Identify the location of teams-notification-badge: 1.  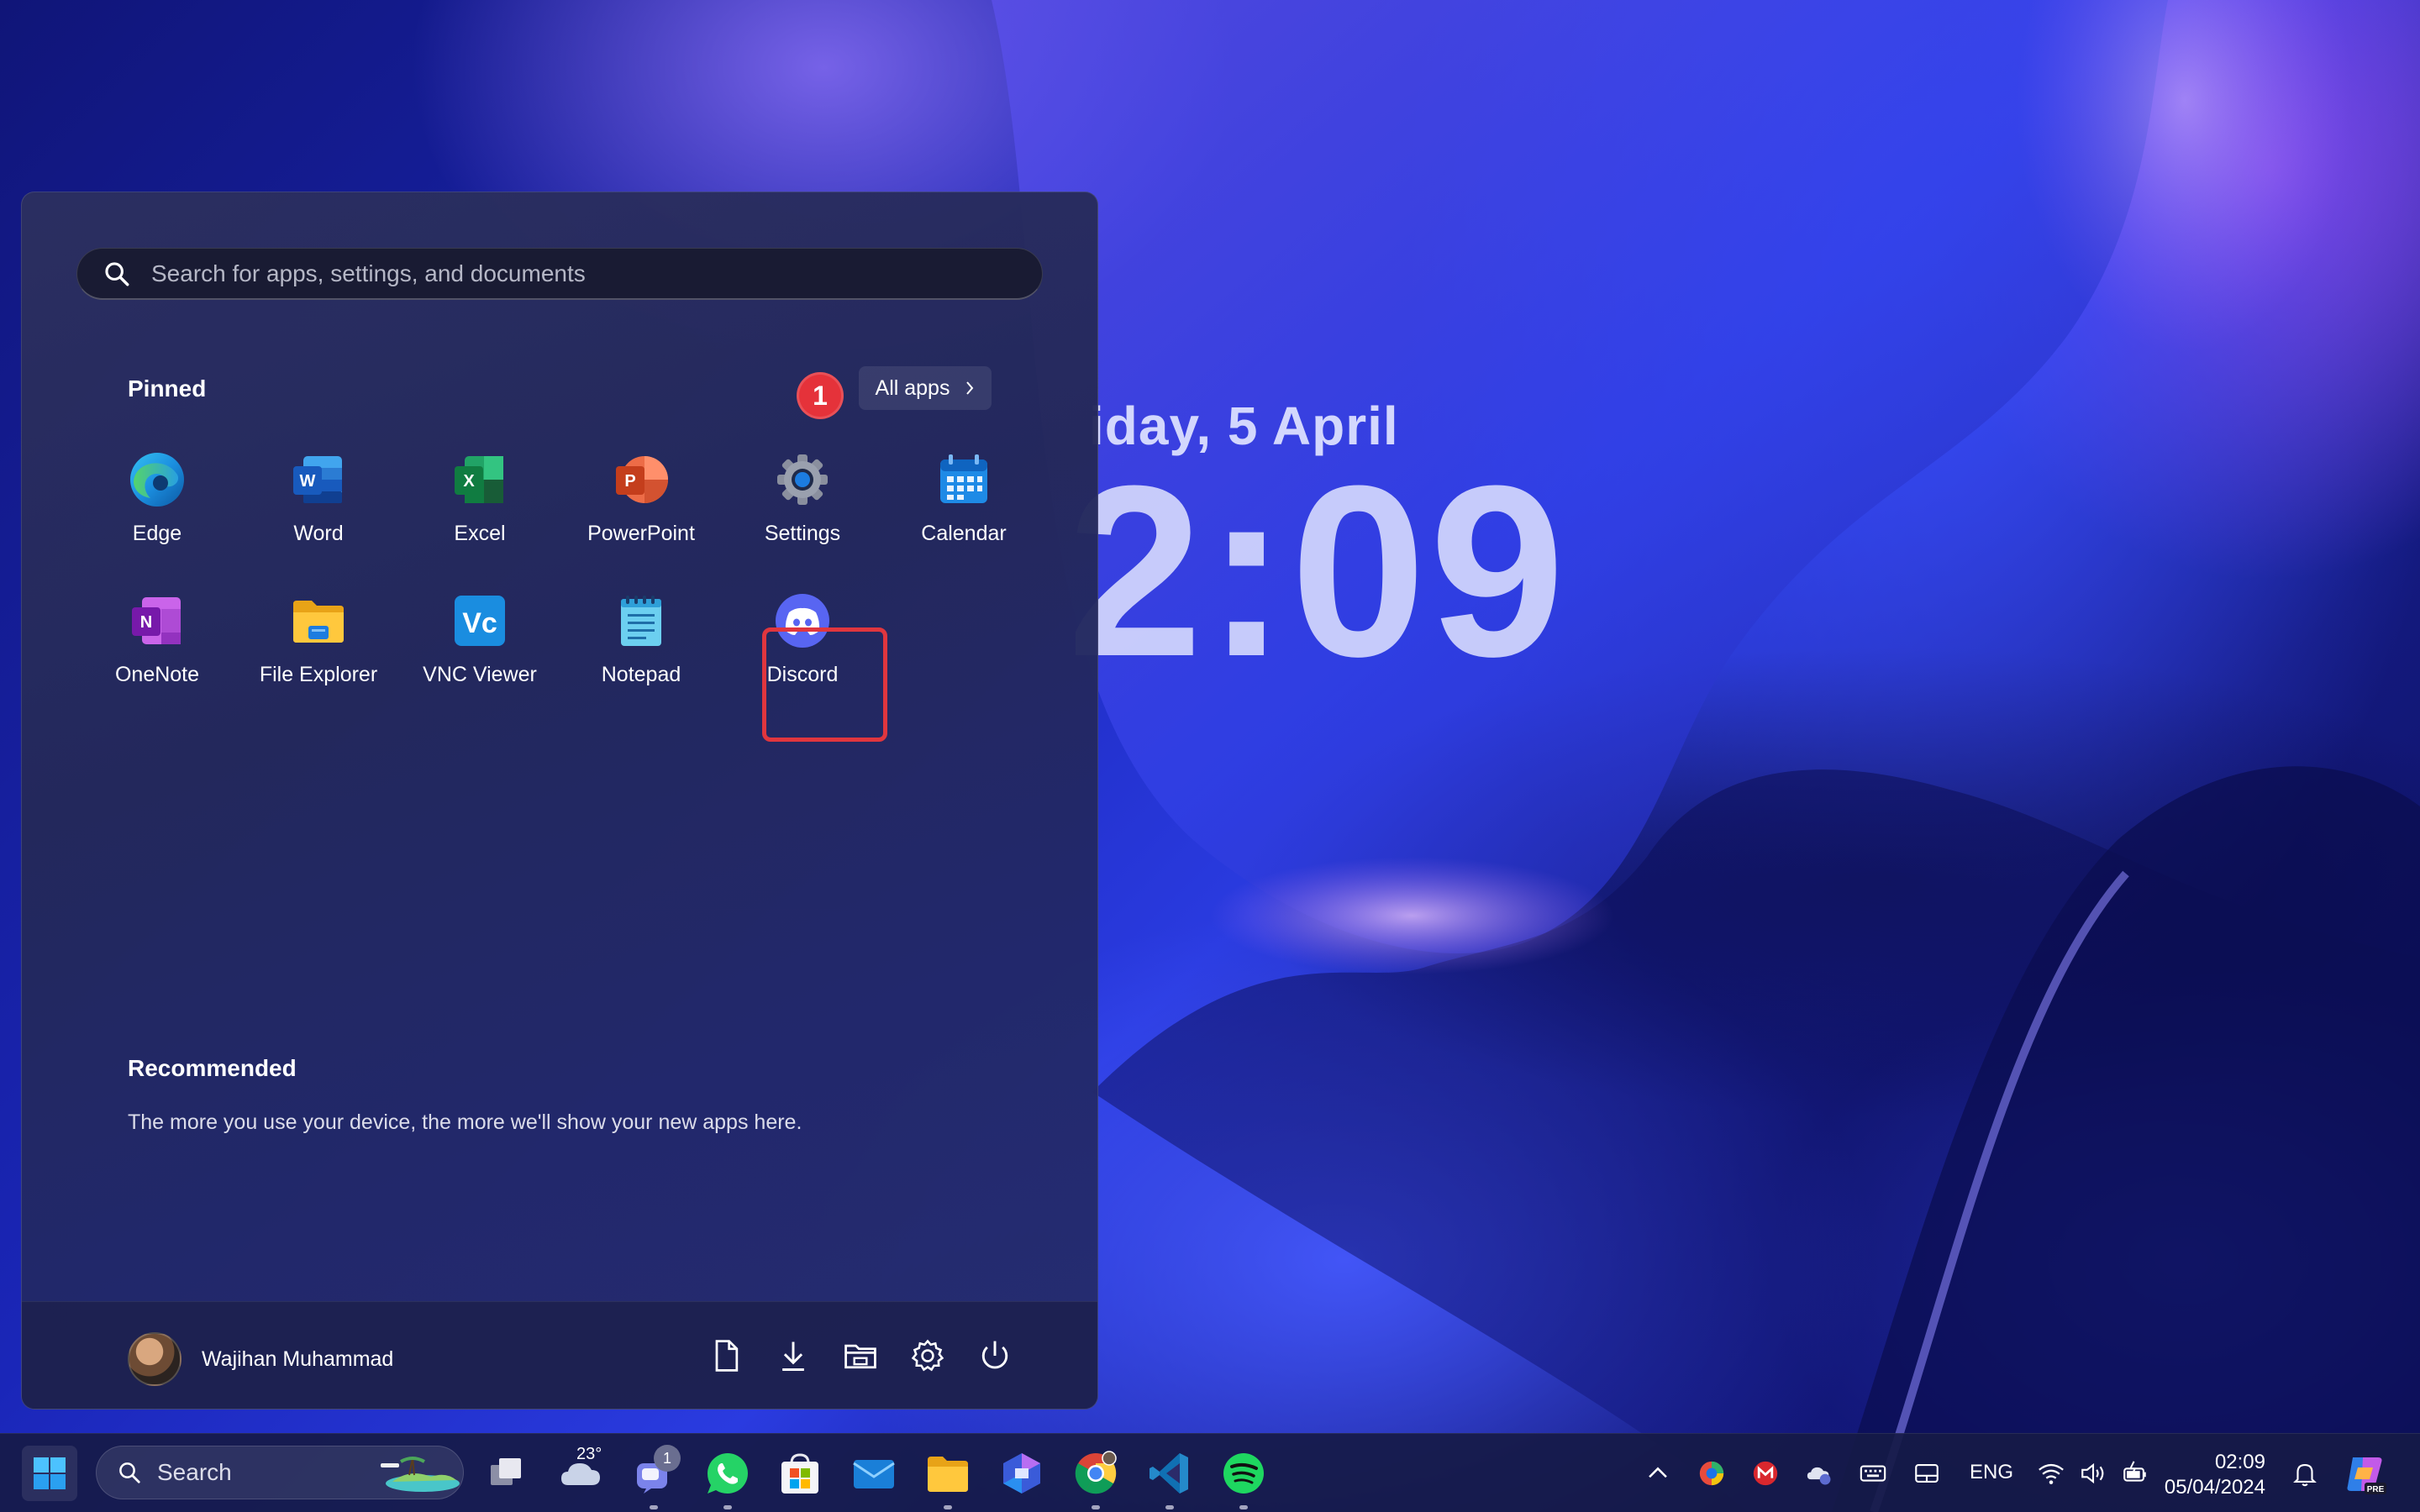
(667, 1458).